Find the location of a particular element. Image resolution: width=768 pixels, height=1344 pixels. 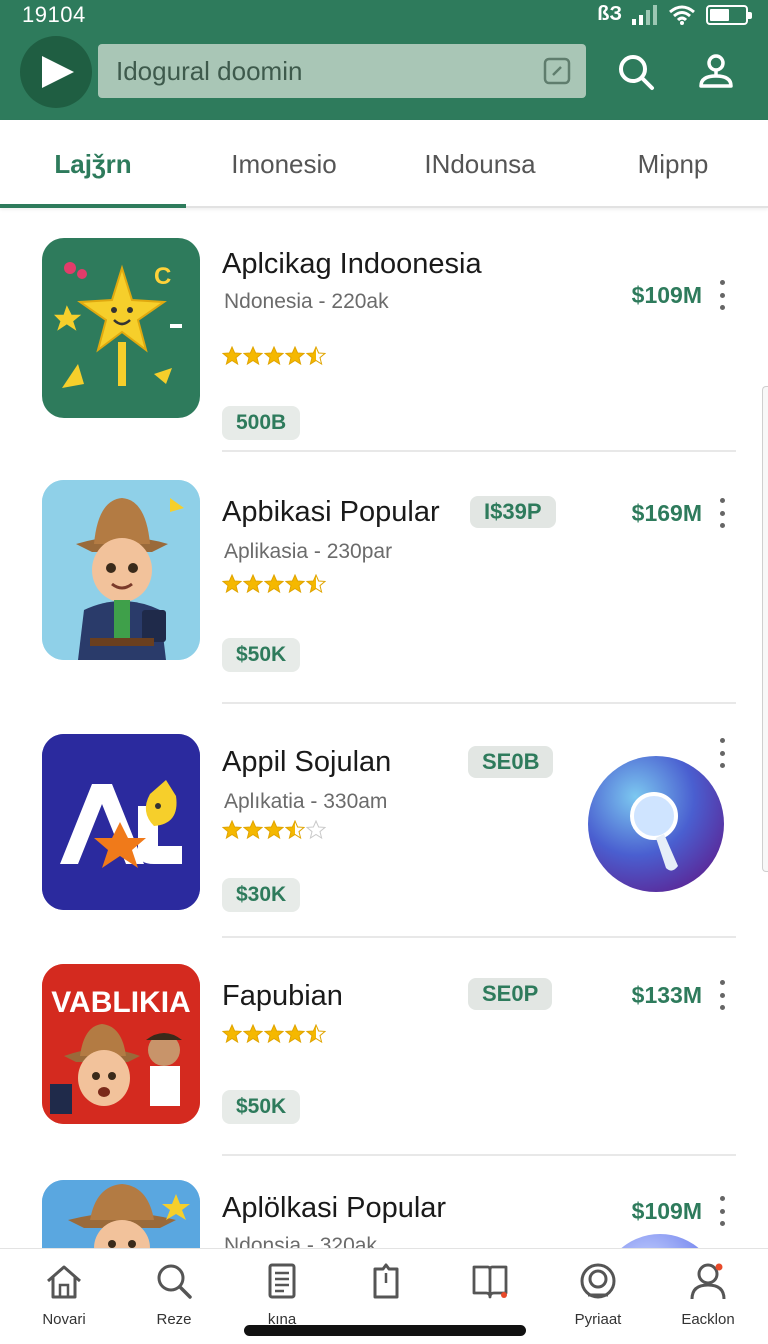

app-preview-orb is located at coordinates (656, 824).